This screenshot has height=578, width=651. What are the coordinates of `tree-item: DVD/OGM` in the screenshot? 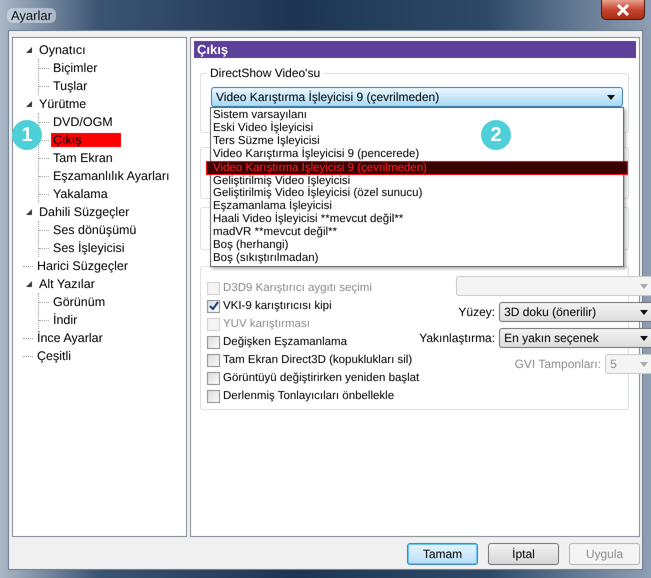 It's located at (83, 122).